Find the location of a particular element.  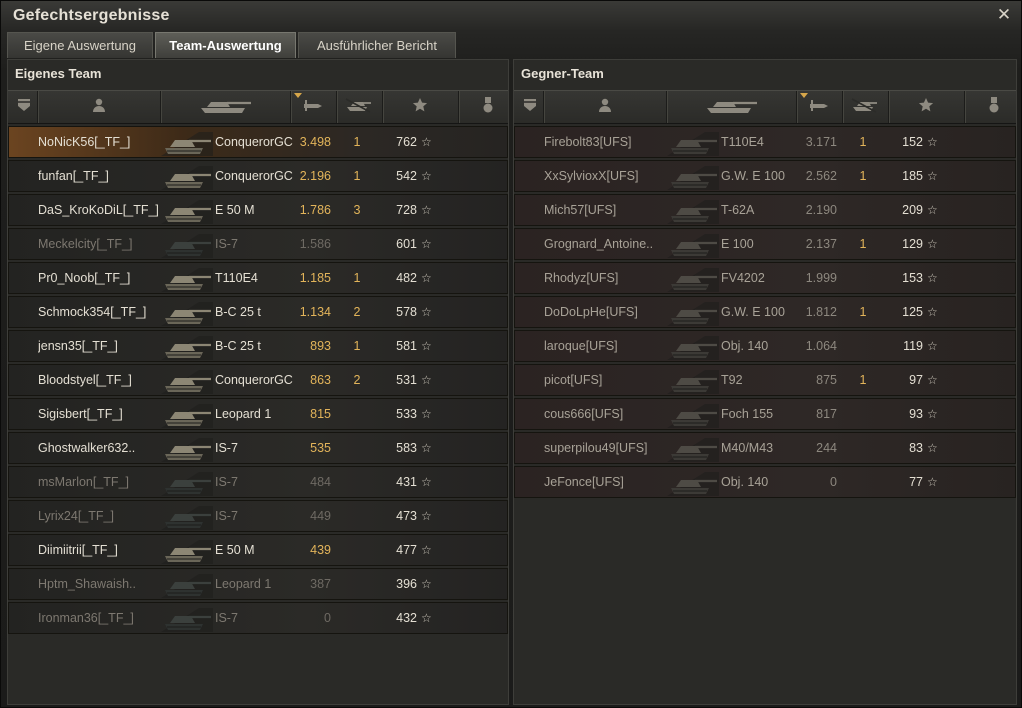

player-row: cous666[UFS] Foch 155 817 93 ☆ is located at coordinates (765, 414).